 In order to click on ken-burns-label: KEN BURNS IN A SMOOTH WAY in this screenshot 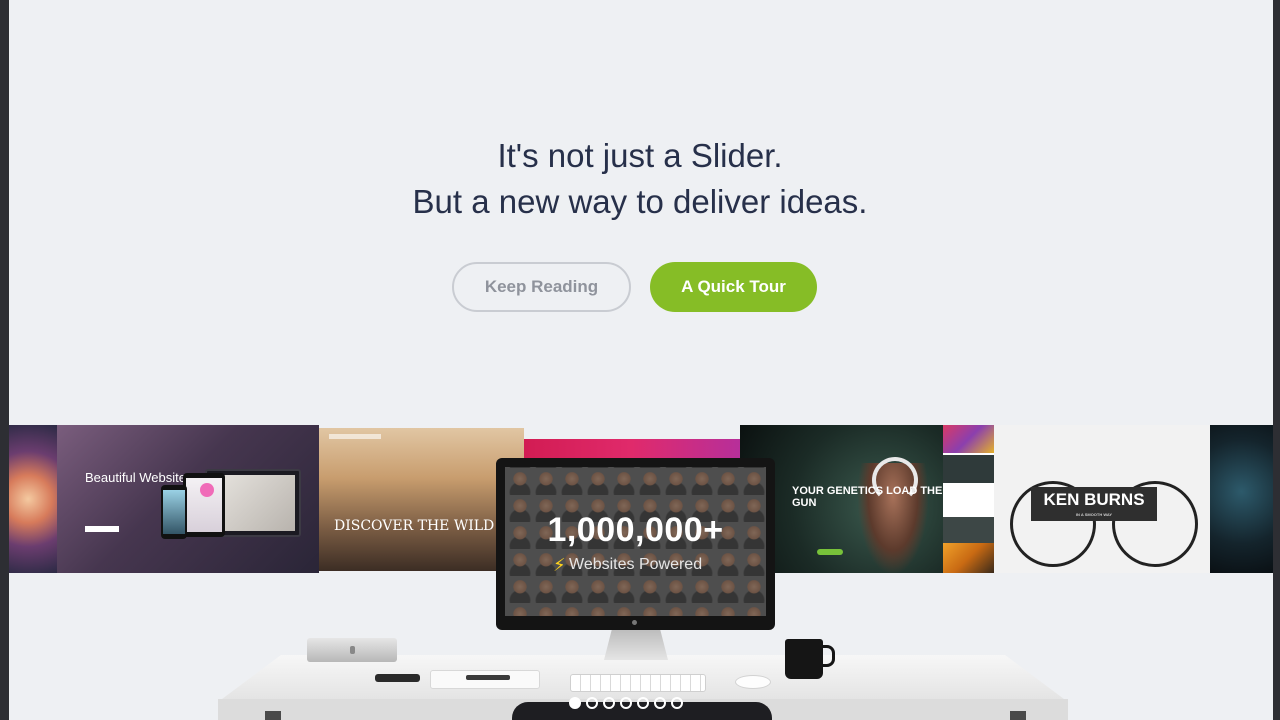, I will do `click(1094, 504)`.